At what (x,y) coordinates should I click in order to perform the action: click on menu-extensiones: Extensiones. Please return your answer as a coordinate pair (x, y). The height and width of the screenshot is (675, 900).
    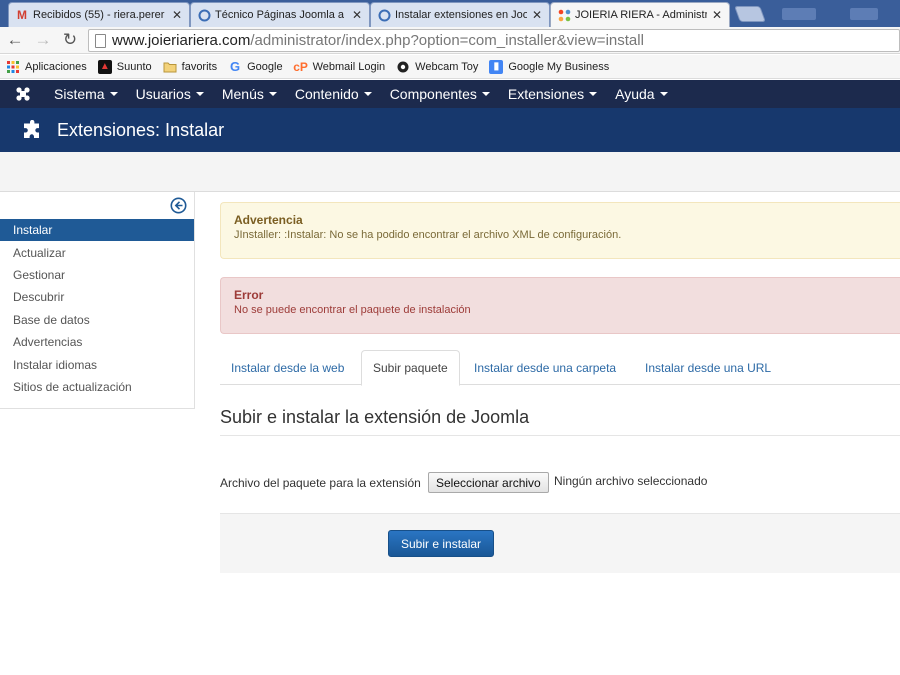
    Looking at the image, I should click on (552, 94).